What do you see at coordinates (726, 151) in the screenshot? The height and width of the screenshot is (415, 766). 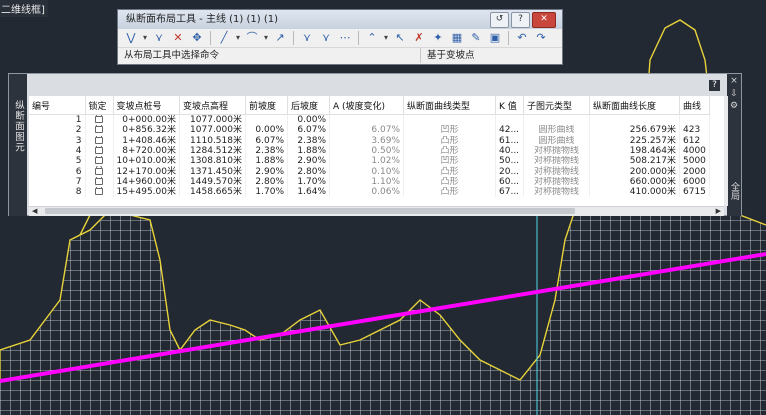 I see `vertical-scrollbar` at bounding box center [726, 151].